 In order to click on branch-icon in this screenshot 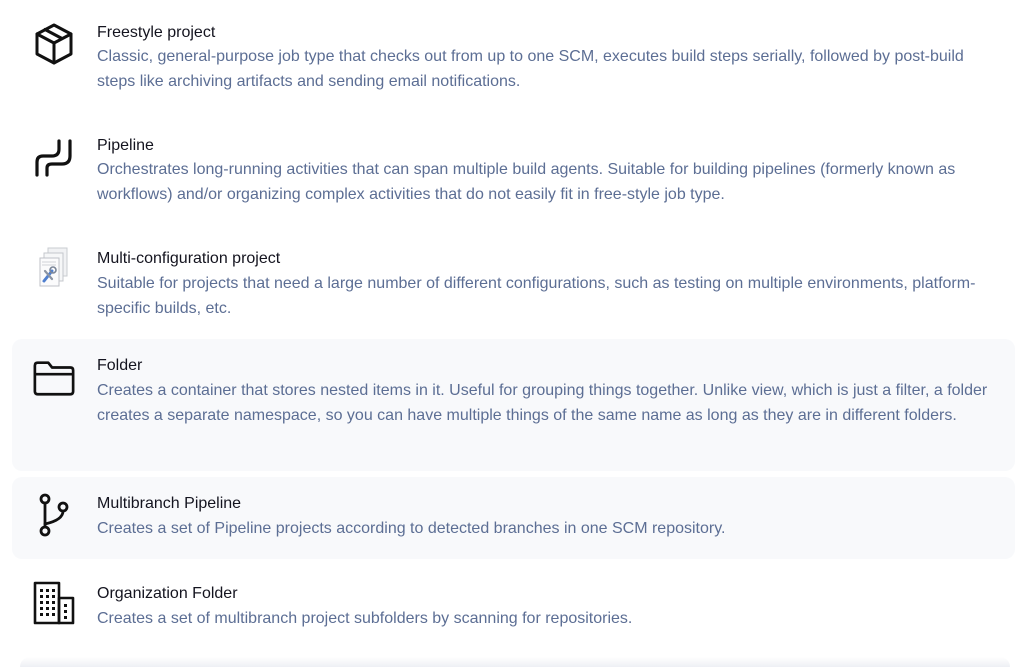, I will do `click(54, 515)`.